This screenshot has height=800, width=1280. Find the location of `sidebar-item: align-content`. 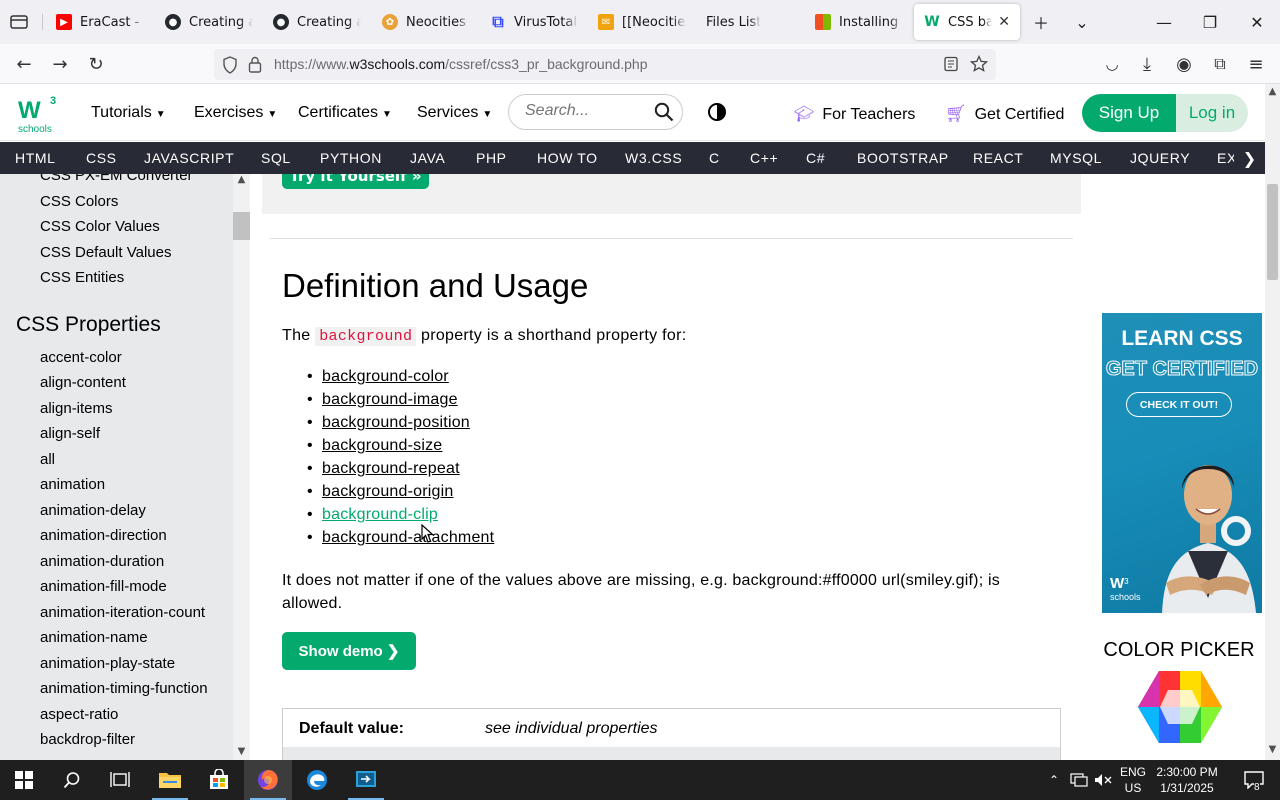

sidebar-item: align-content is located at coordinates (83, 382).